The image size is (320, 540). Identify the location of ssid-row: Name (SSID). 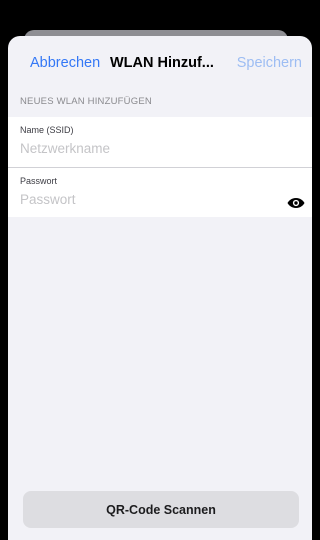
(160, 142).